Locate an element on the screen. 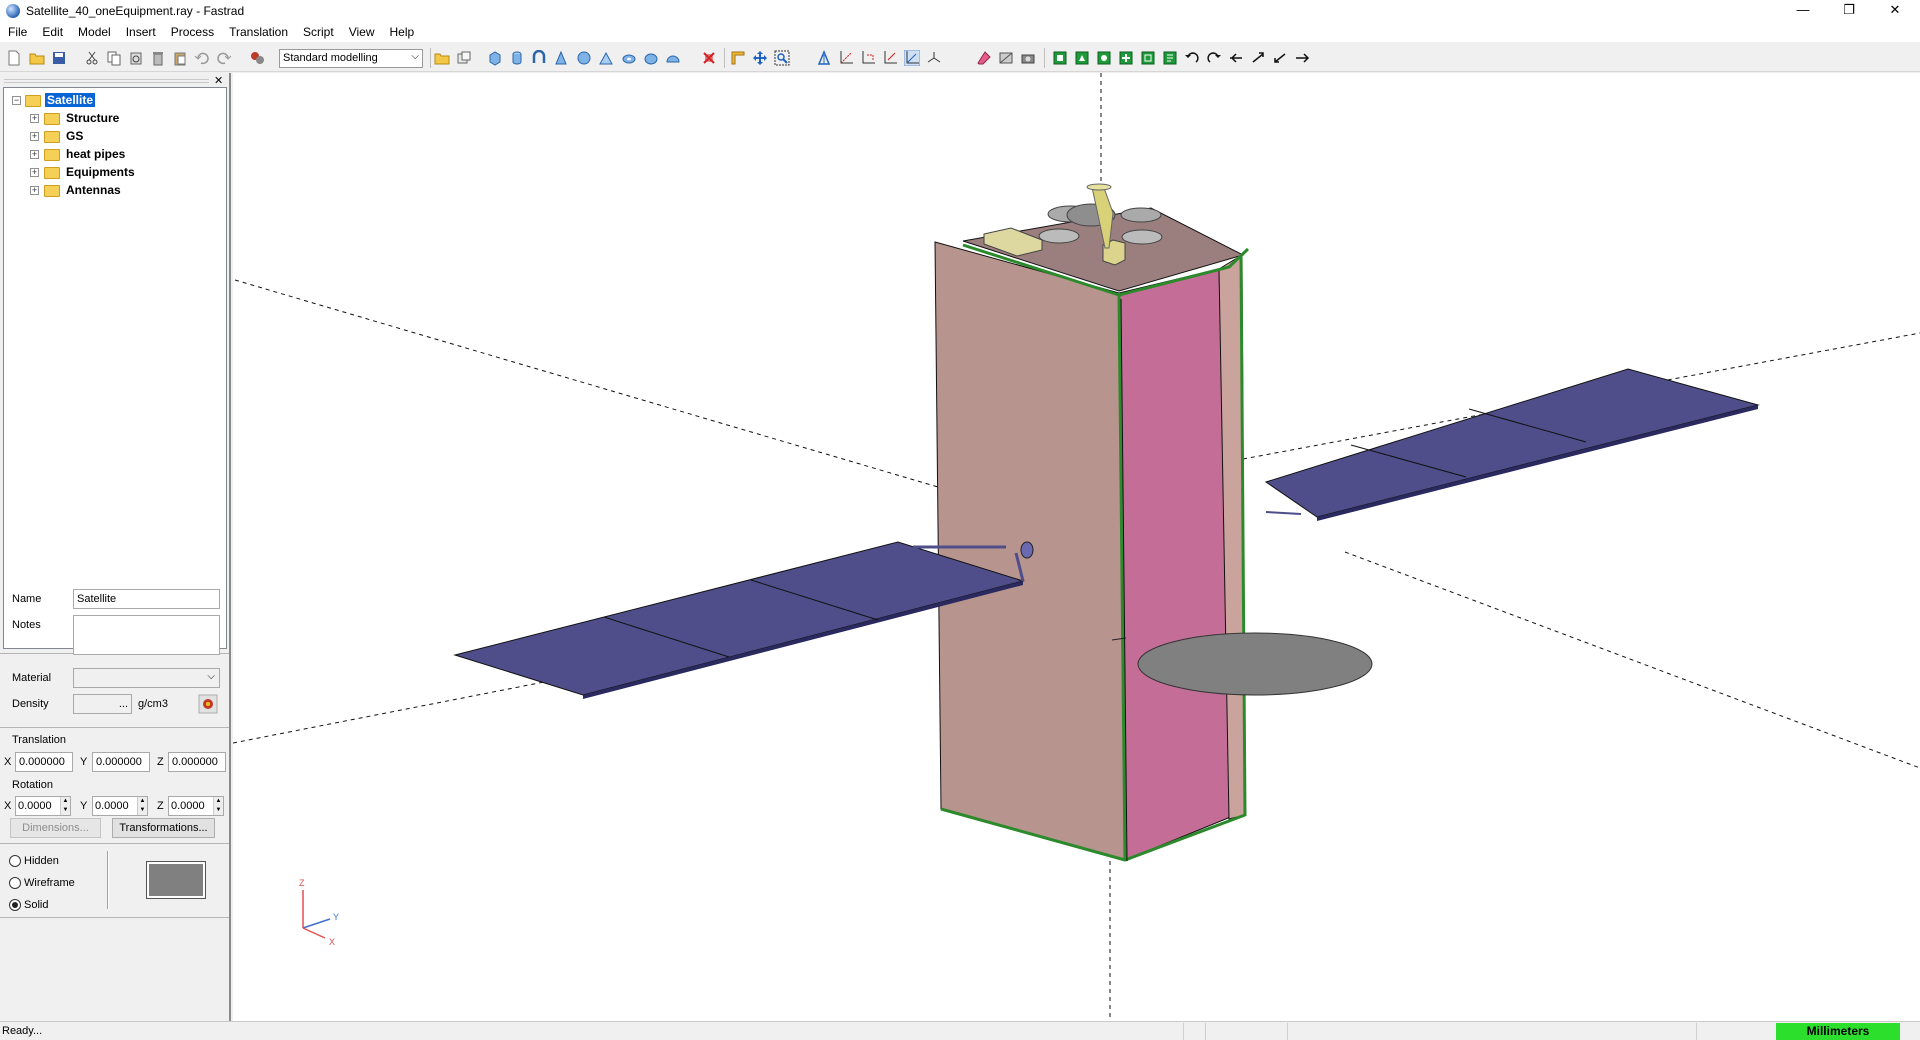 Image resolution: width=1920 pixels, height=1040 pixels. menu-insert: Insert is located at coordinates (140, 32).